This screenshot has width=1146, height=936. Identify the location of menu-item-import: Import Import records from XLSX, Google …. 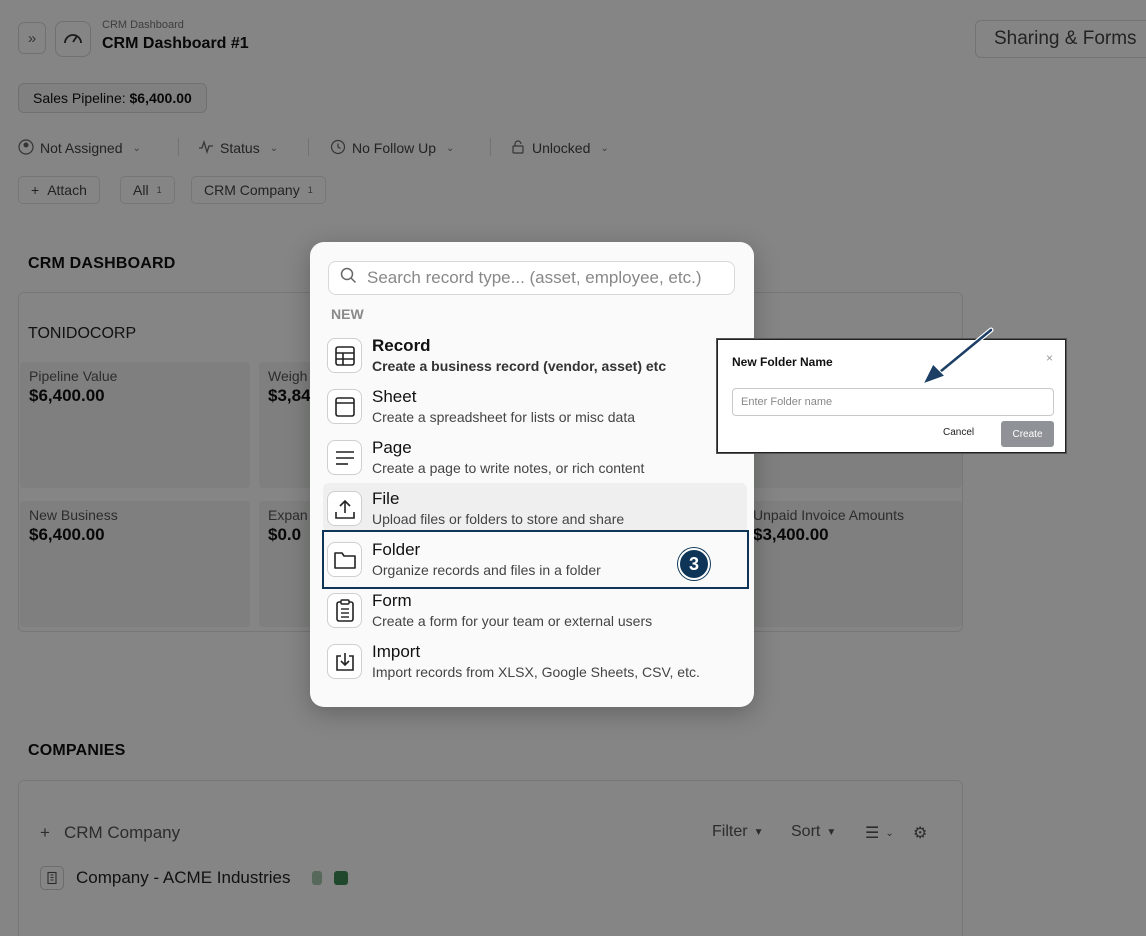
(535, 660).